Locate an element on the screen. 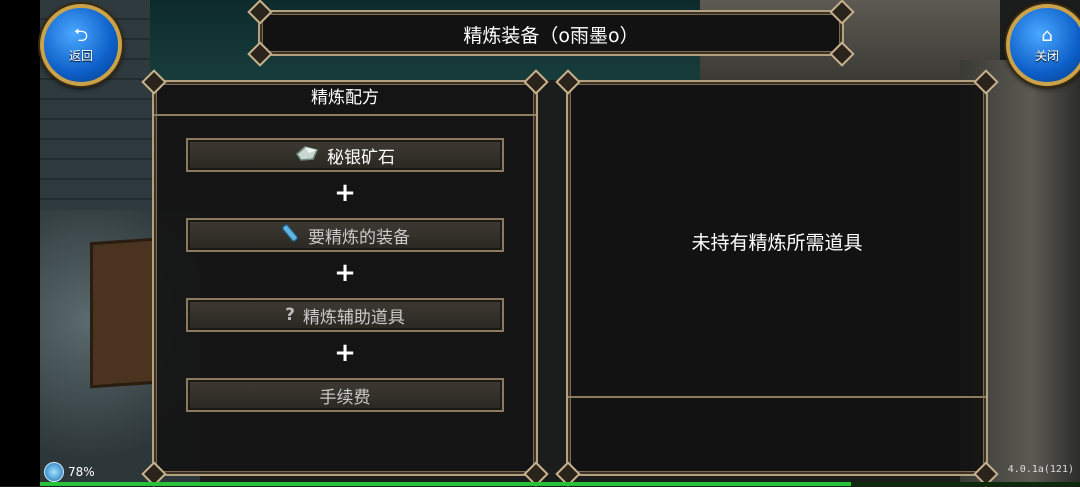 The height and width of the screenshot is (487, 1080). battery-level: 78% is located at coordinates (81, 472).